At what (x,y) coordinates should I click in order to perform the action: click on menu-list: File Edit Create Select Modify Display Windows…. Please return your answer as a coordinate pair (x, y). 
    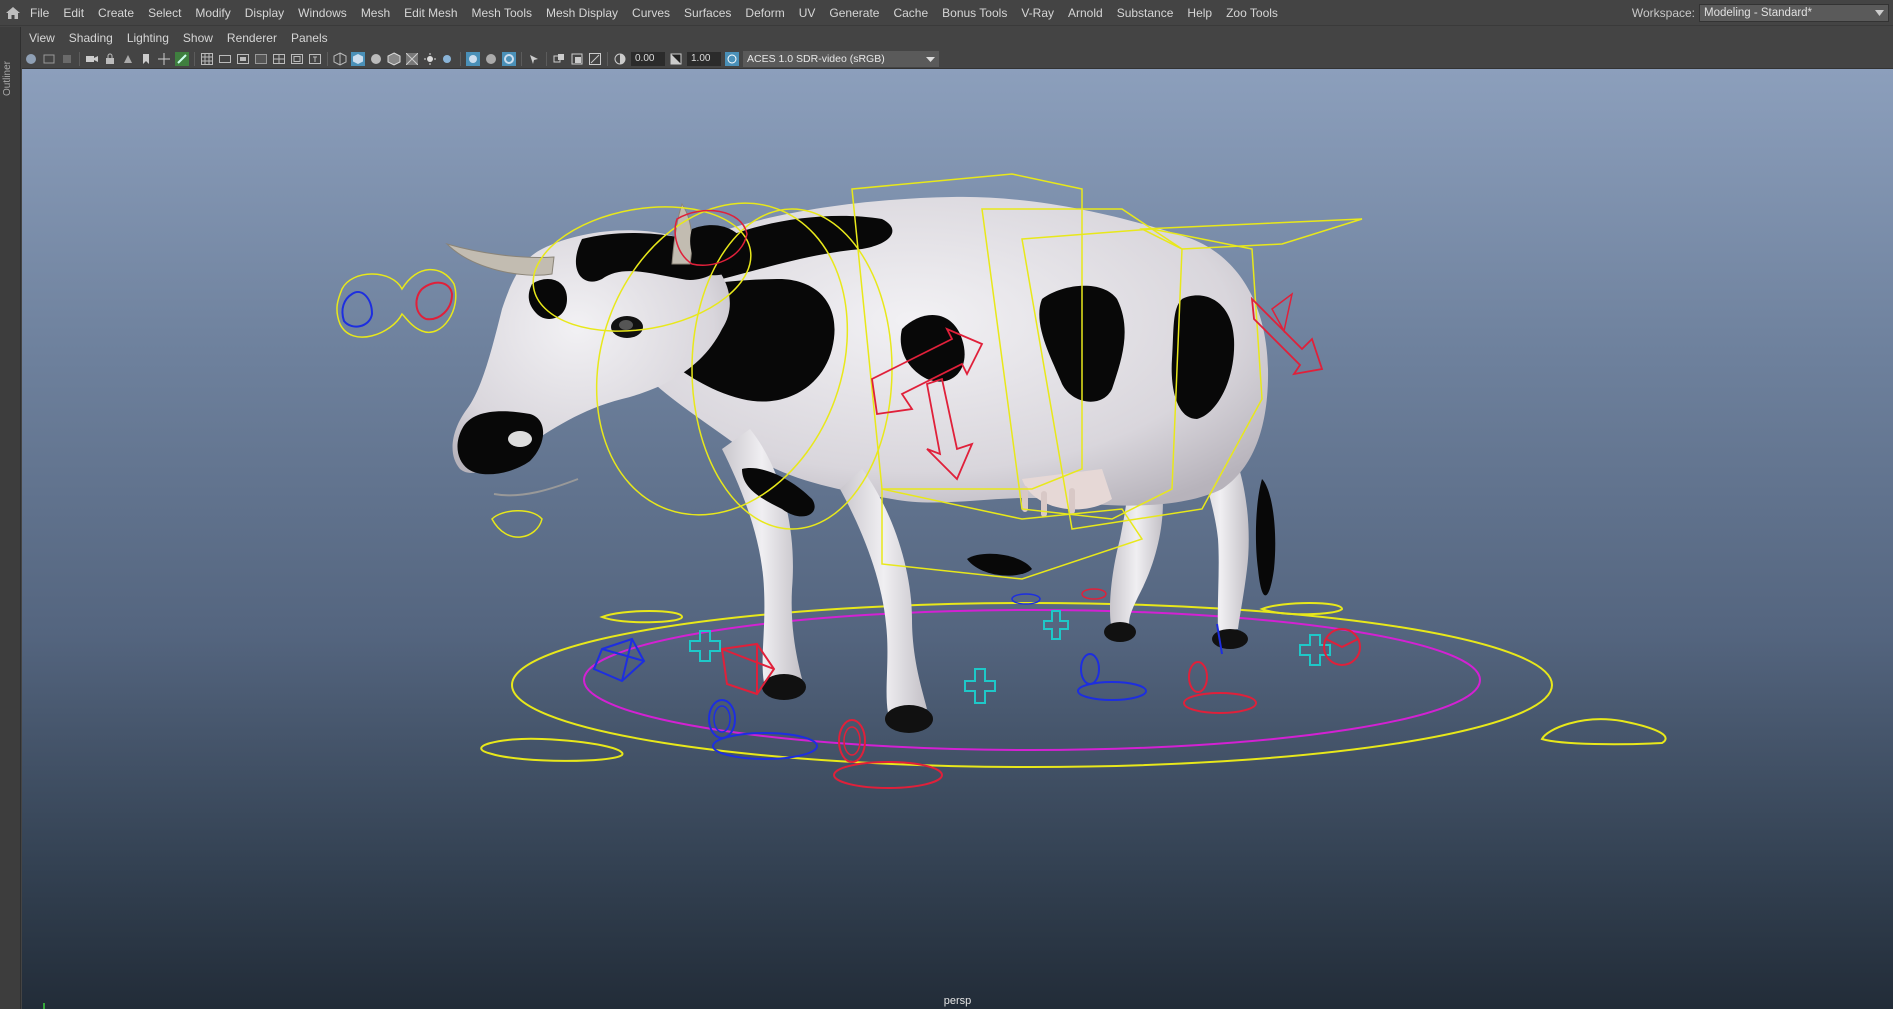
    Looking at the image, I should click on (655, 13).